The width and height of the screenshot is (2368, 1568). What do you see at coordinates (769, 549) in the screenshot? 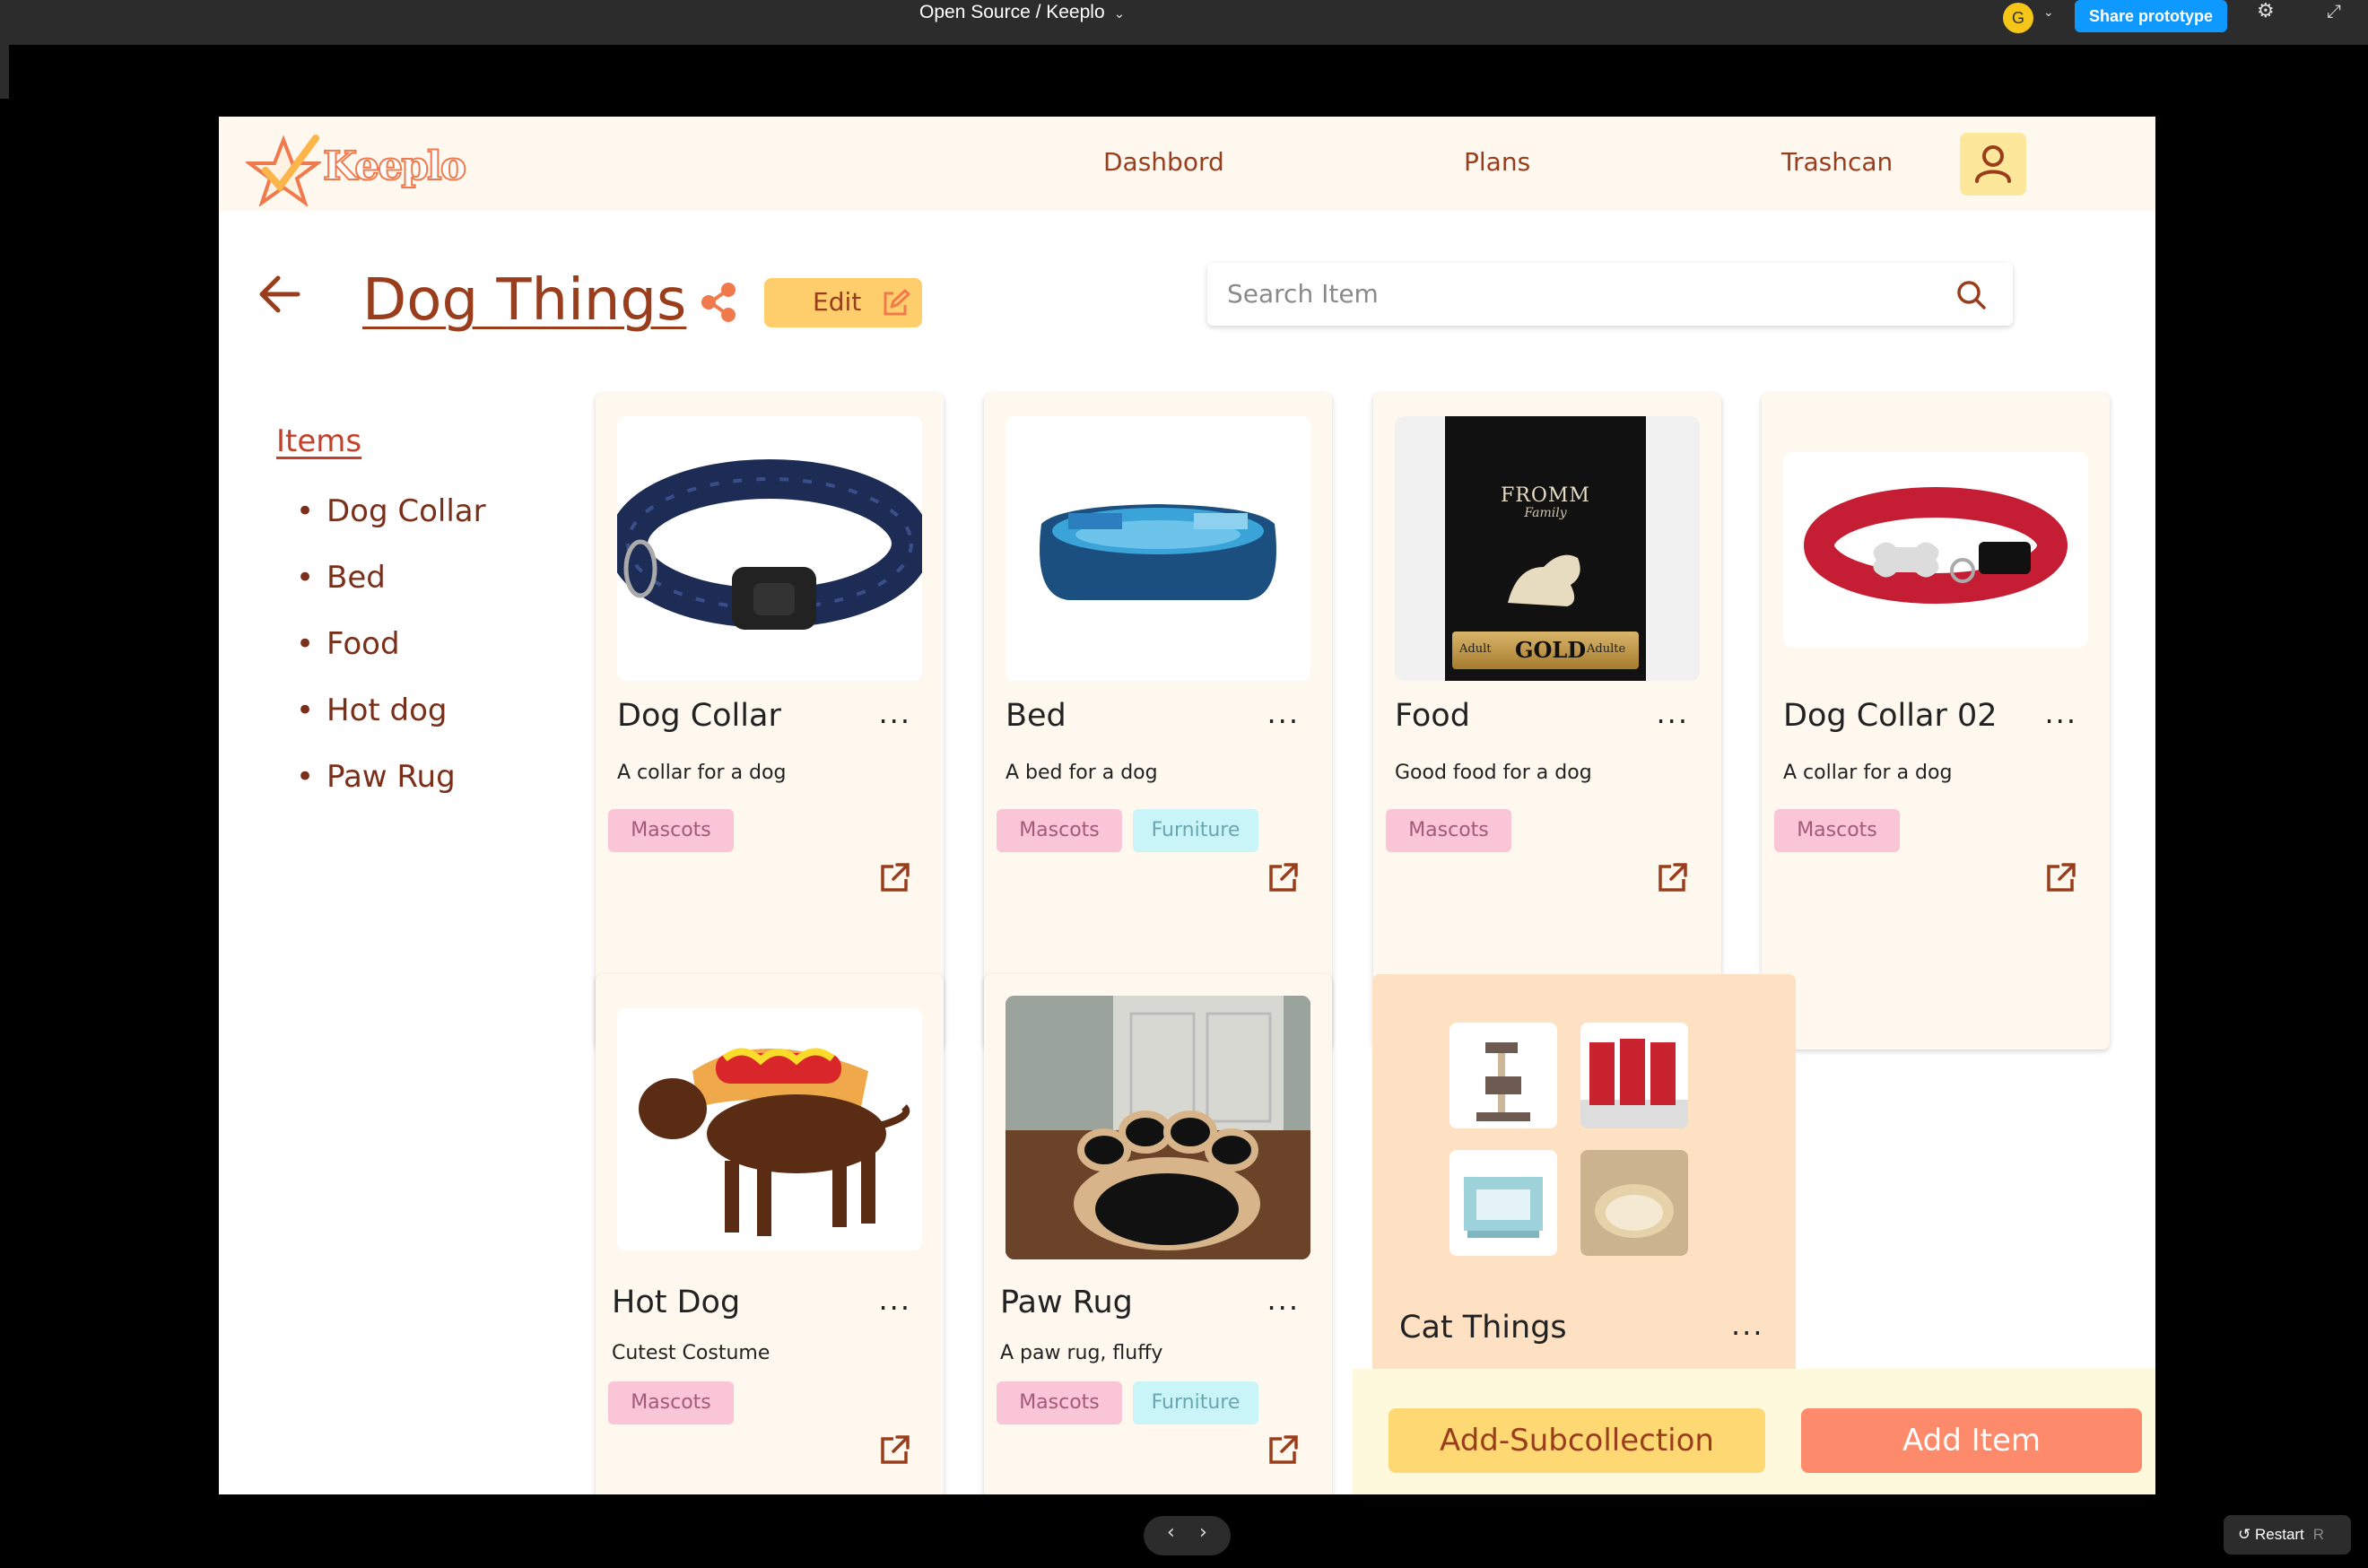
I see `dog-collar-image` at bounding box center [769, 549].